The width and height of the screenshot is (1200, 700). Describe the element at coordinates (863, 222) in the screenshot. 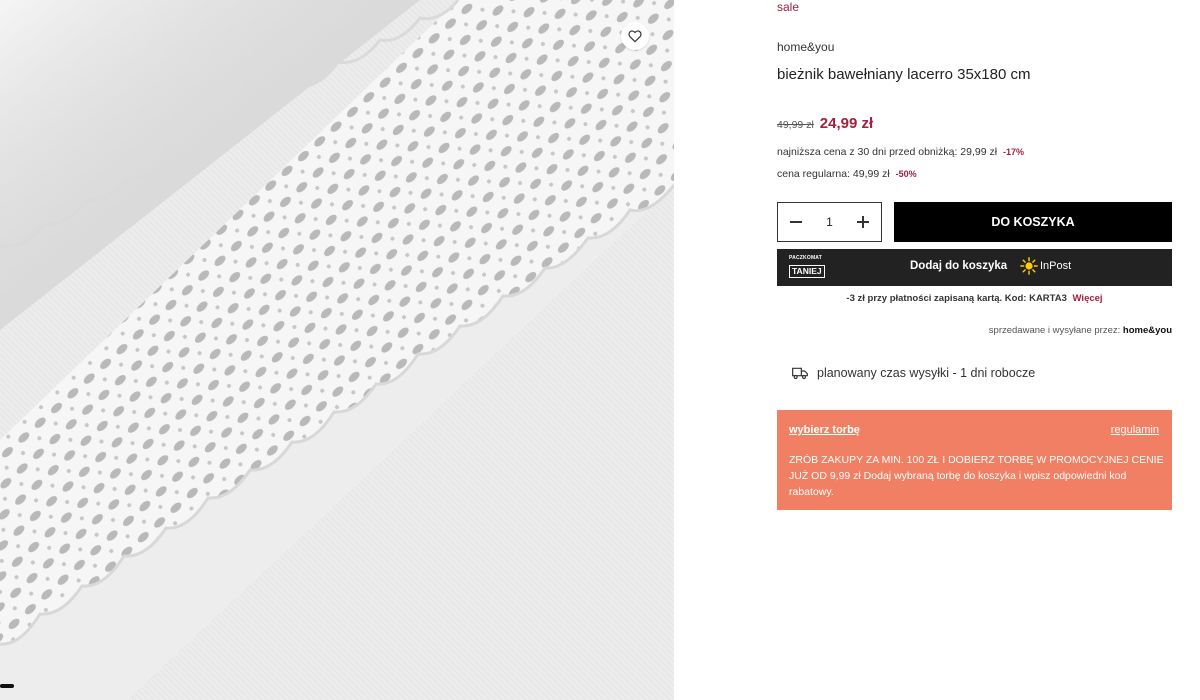

I see `increase-quantity-button` at that location.